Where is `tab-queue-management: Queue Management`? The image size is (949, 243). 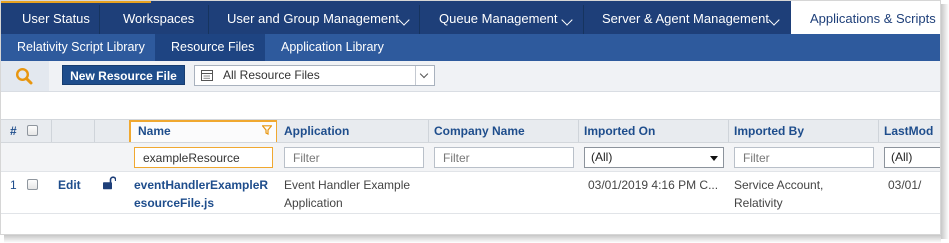 tab-queue-management: Queue Management is located at coordinates (501, 17).